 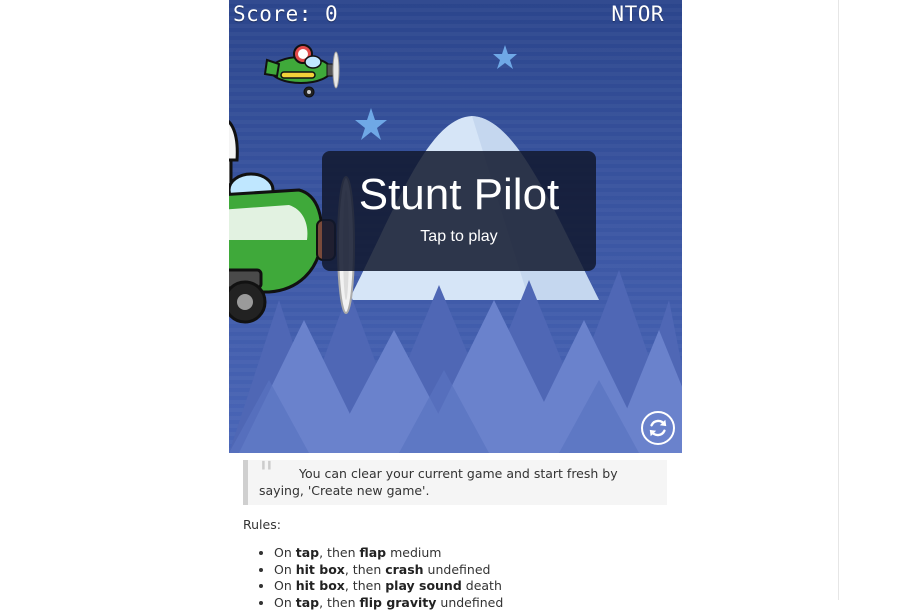 I want to click on list-item: On tap, then flap medium, so click(x=484, y=553).